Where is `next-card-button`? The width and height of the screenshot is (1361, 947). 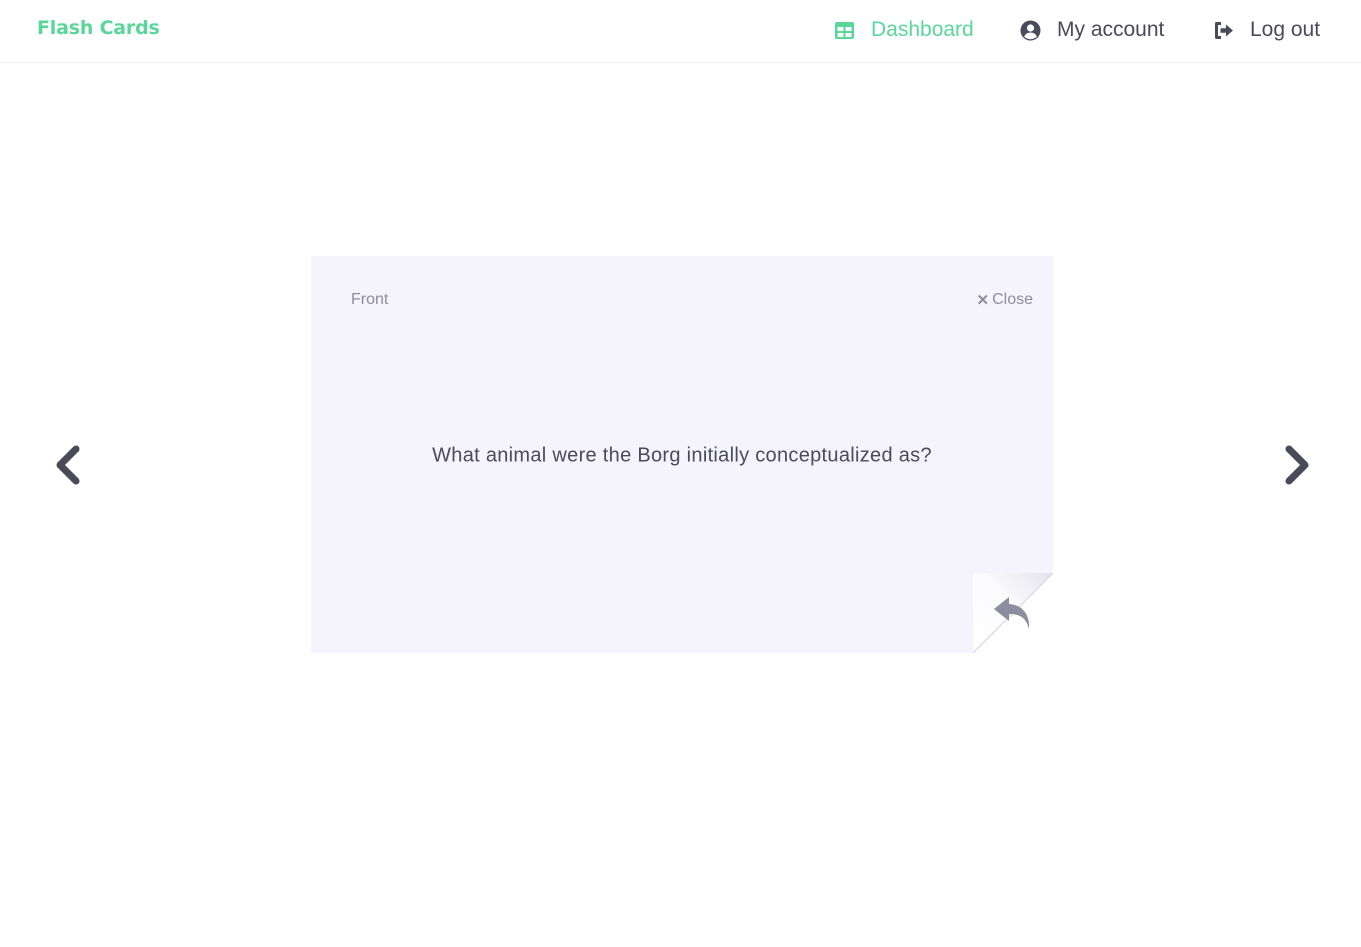 next-card-button is located at coordinates (1297, 465).